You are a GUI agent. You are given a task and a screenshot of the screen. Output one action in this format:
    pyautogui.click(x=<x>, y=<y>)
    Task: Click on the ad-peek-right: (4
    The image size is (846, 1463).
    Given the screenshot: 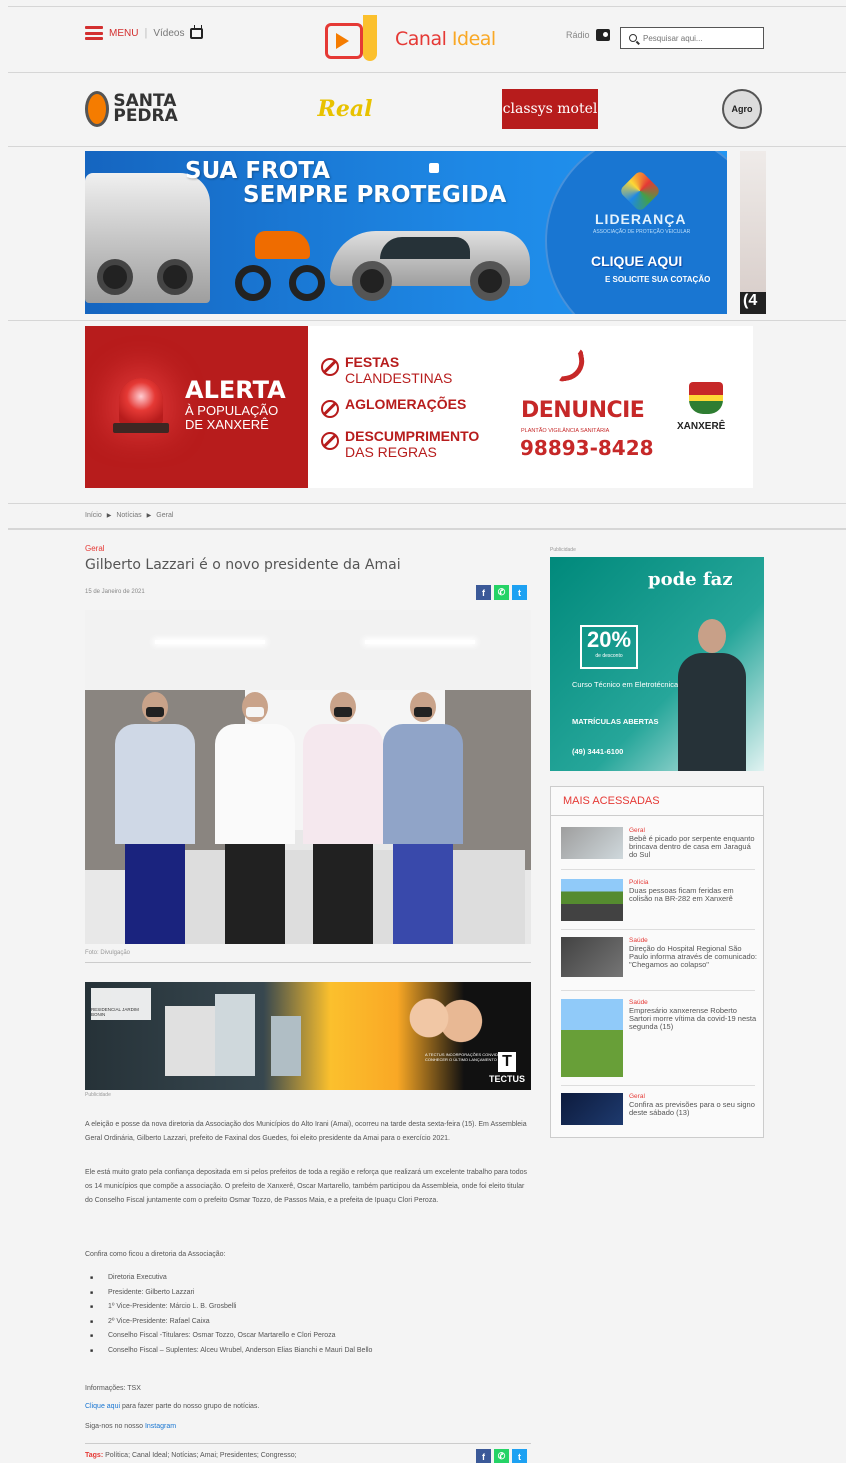 What is the action you would take?
    pyautogui.click(x=753, y=232)
    